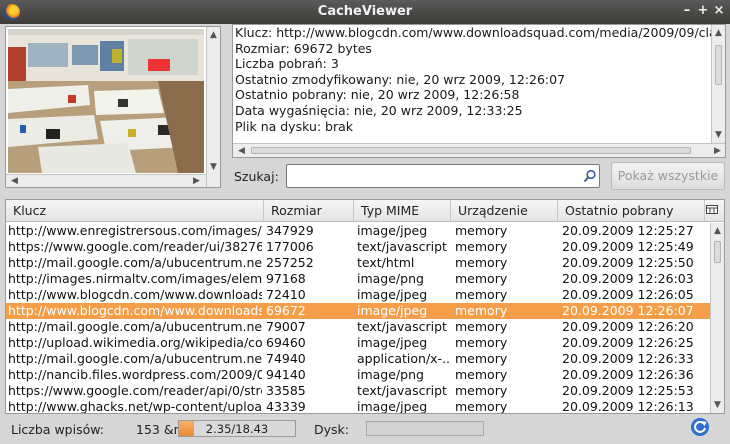 The height and width of the screenshot is (444, 730). I want to click on cell-last-fetched: 20.09.2009 12:26:07, so click(628, 310).